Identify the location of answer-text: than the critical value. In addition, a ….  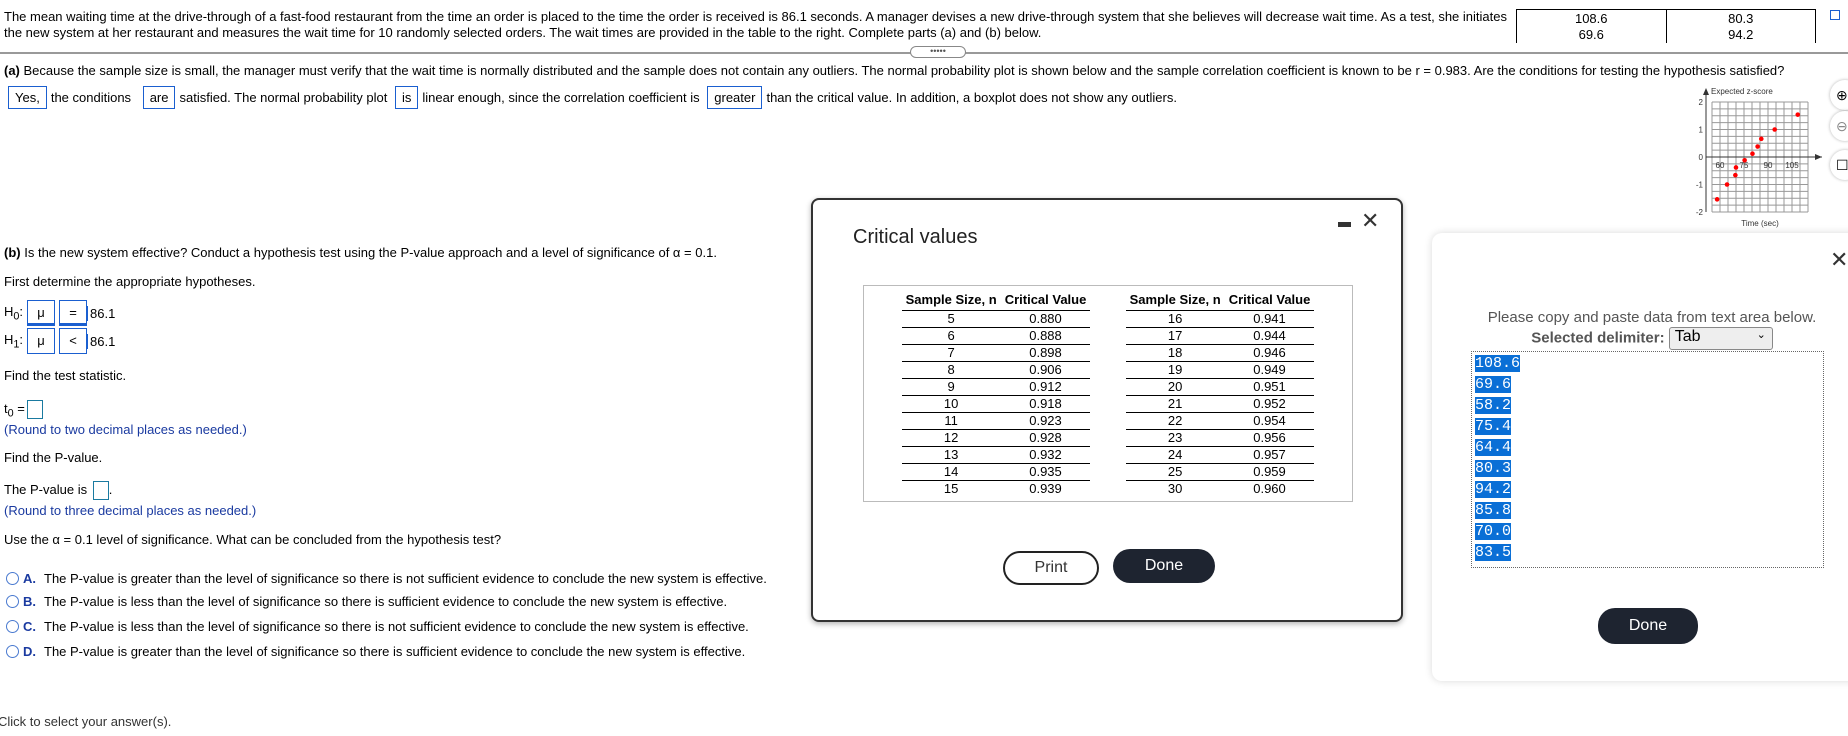
(971, 97).